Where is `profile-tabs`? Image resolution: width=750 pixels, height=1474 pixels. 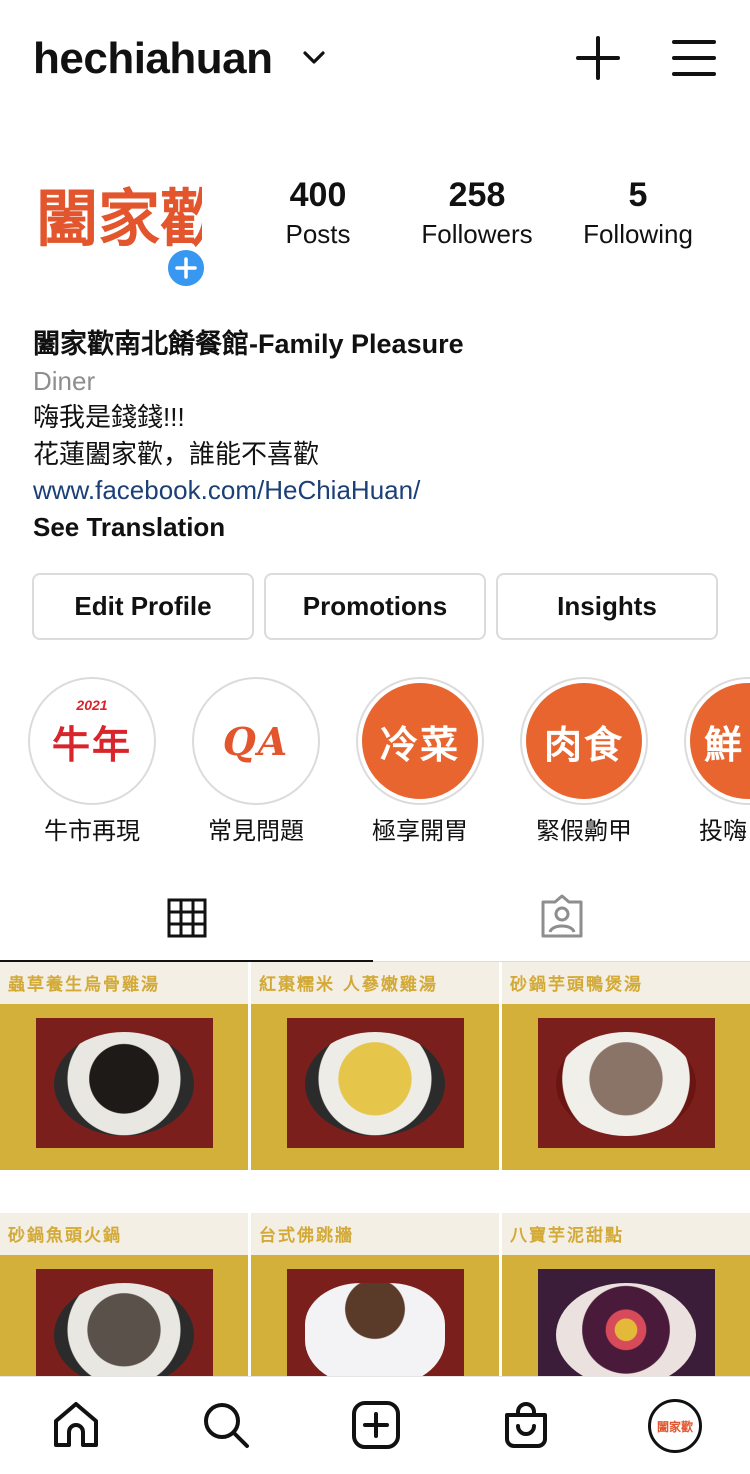
profile-tabs is located at coordinates (375, 917).